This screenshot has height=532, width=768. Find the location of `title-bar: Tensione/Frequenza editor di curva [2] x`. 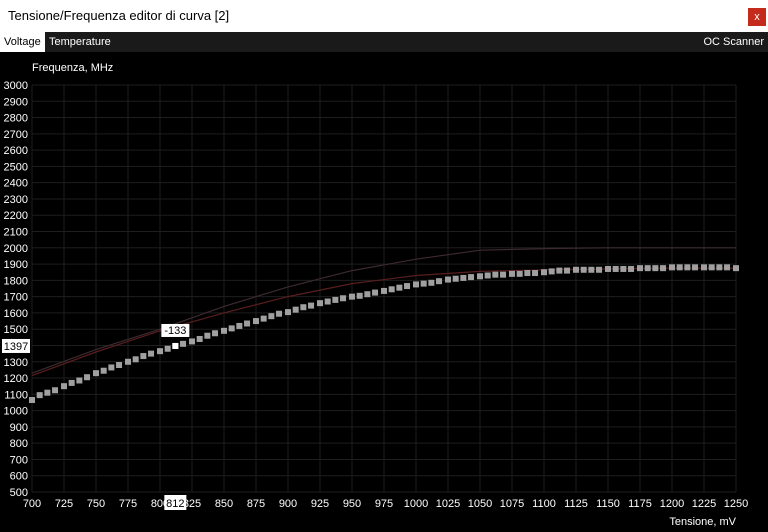

title-bar: Tensione/Frequenza editor di curva [2] x is located at coordinates (384, 16).